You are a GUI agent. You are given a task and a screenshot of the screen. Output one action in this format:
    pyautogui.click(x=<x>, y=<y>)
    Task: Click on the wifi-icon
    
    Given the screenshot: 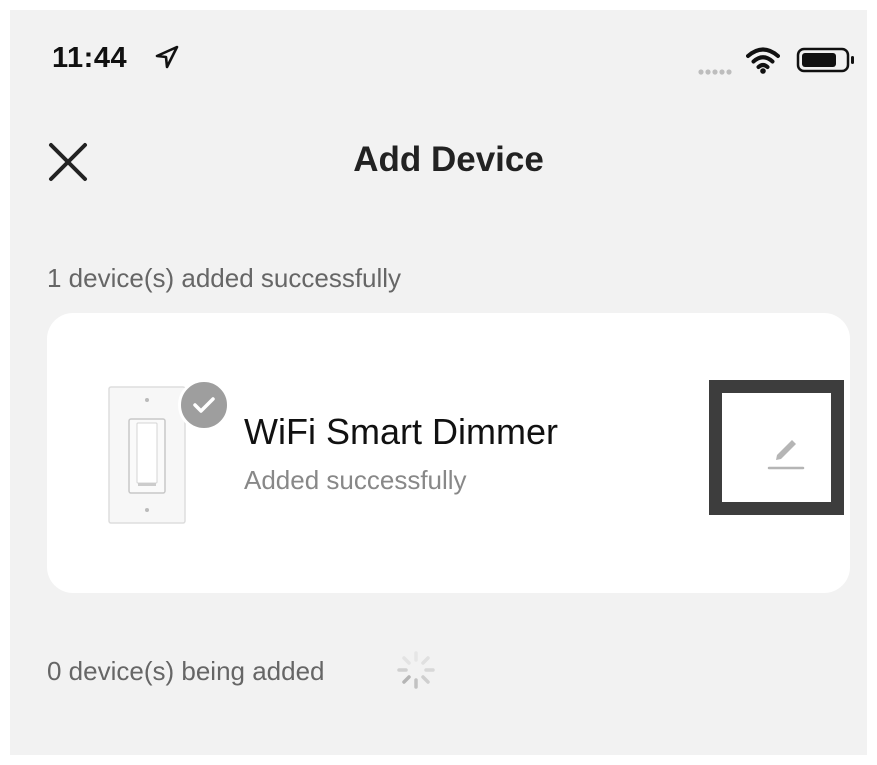 What is the action you would take?
    pyautogui.click(x=763, y=60)
    